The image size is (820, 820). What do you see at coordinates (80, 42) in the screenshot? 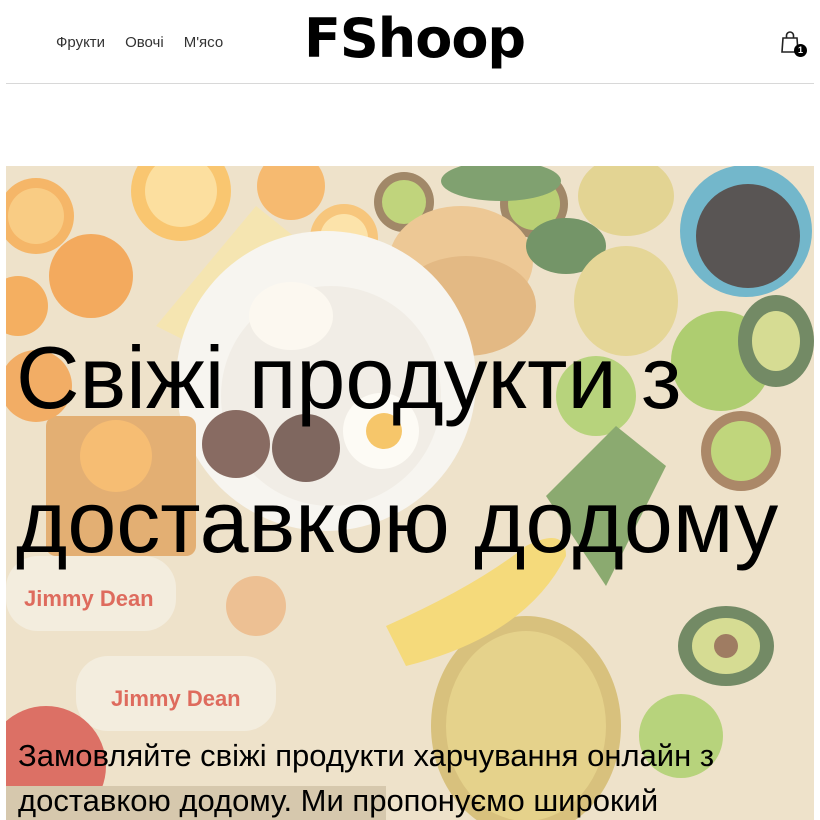
I see `nav-link-fruits: Фрукти` at bounding box center [80, 42].